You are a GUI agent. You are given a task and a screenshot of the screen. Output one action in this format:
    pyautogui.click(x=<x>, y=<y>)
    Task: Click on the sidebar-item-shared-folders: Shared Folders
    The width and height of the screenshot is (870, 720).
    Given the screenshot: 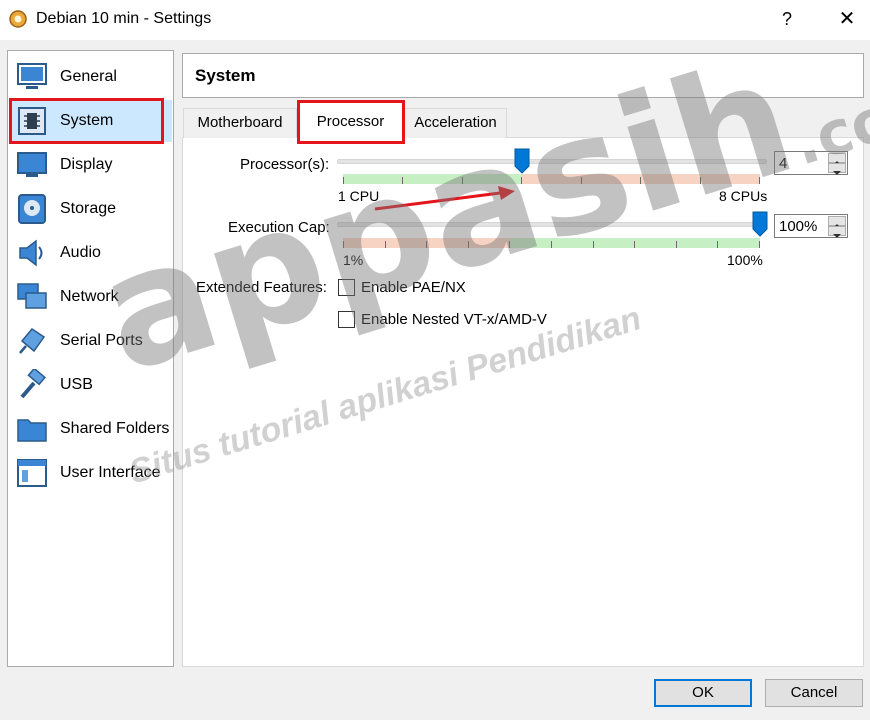 What is the action you would take?
    pyautogui.click(x=90, y=429)
    